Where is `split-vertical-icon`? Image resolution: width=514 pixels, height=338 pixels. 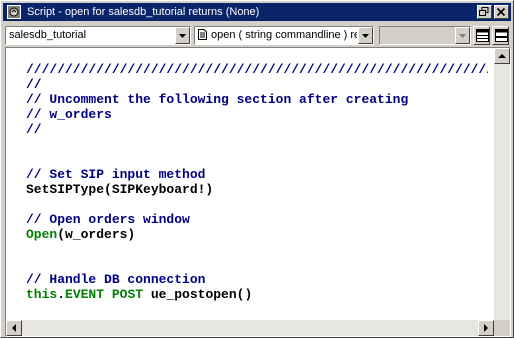
split-vertical-icon is located at coordinates (501, 35).